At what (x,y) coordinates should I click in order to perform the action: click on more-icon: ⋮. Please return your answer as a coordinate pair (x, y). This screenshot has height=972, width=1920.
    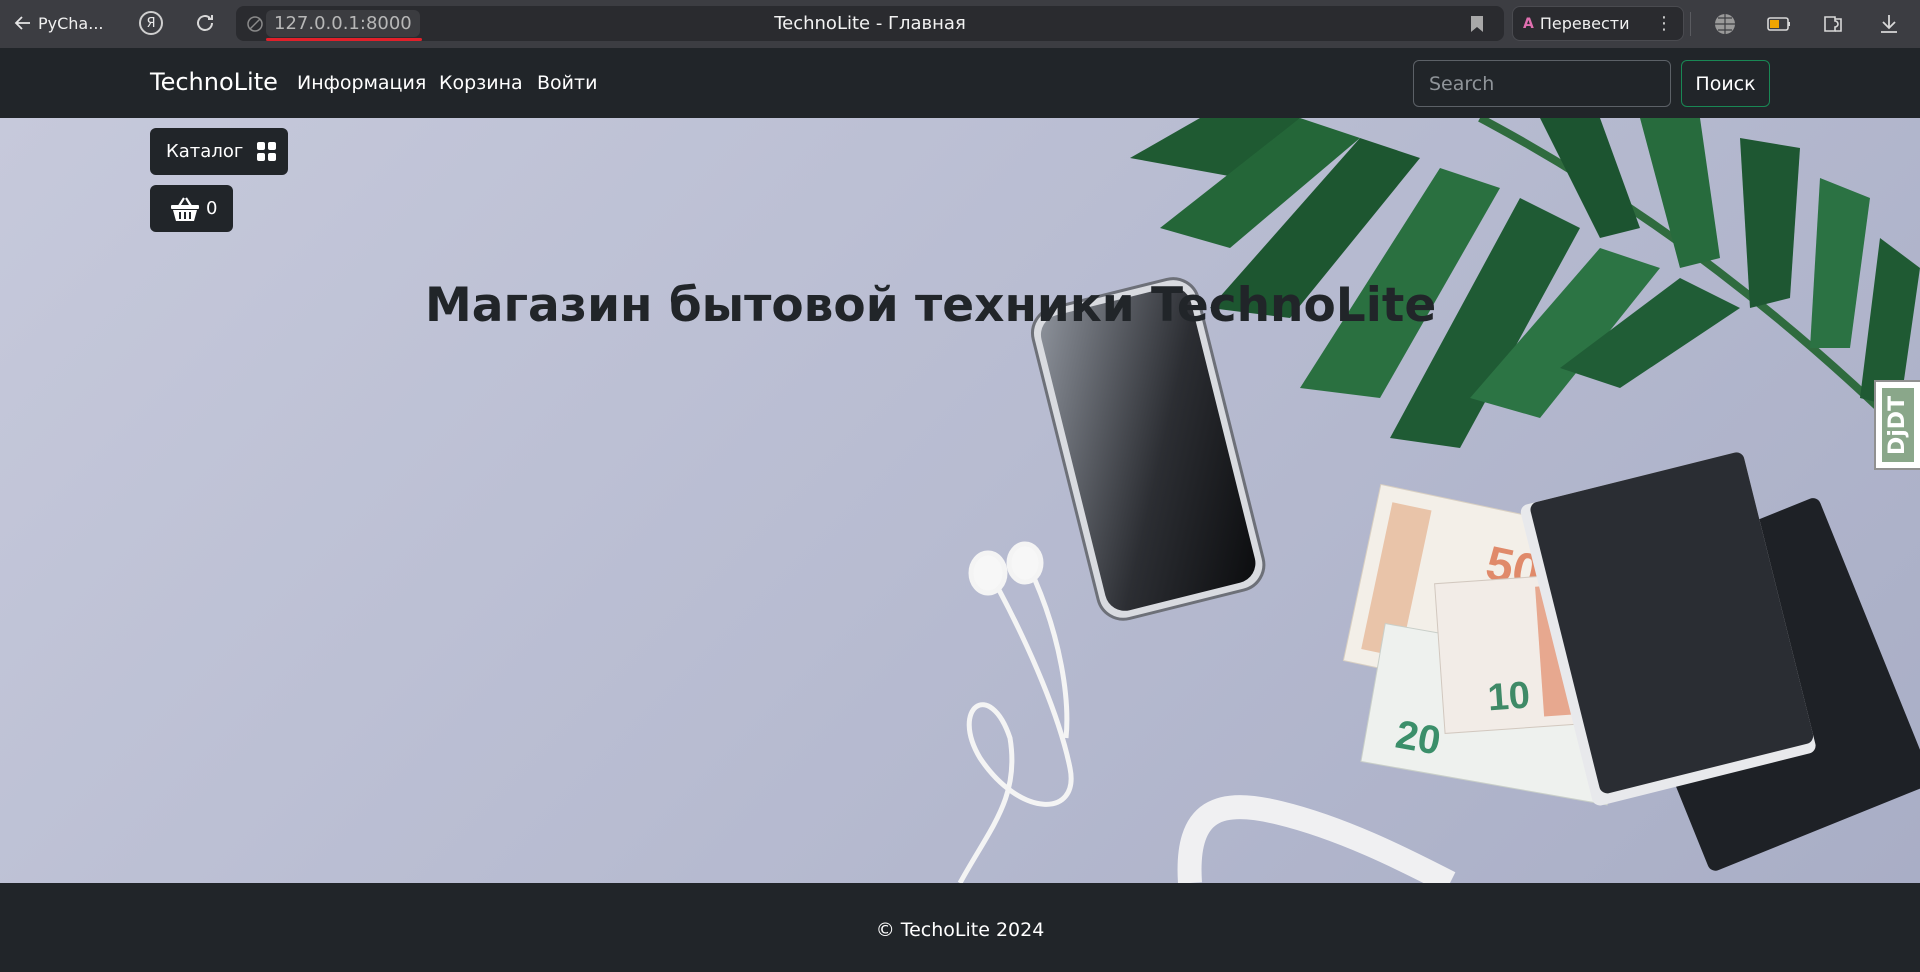
    Looking at the image, I should click on (1664, 23).